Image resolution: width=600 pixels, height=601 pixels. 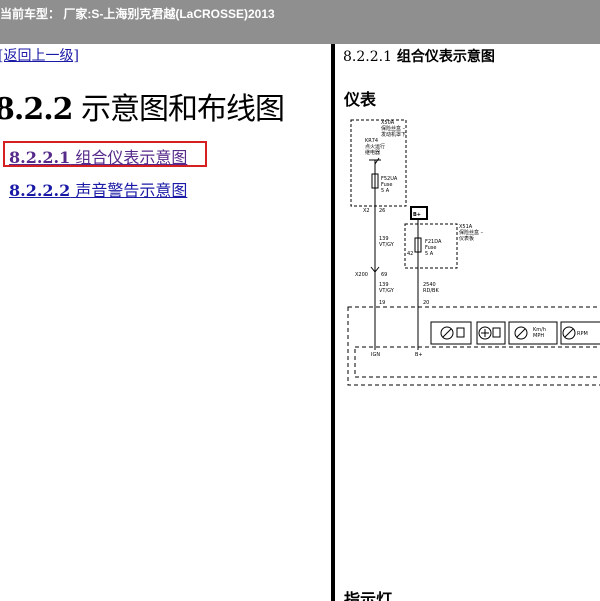 What do you see at coordinates (178, 109) in the screenshot?
I see `heading-text: 示意图和布线图` at bounding box center [178, 109].